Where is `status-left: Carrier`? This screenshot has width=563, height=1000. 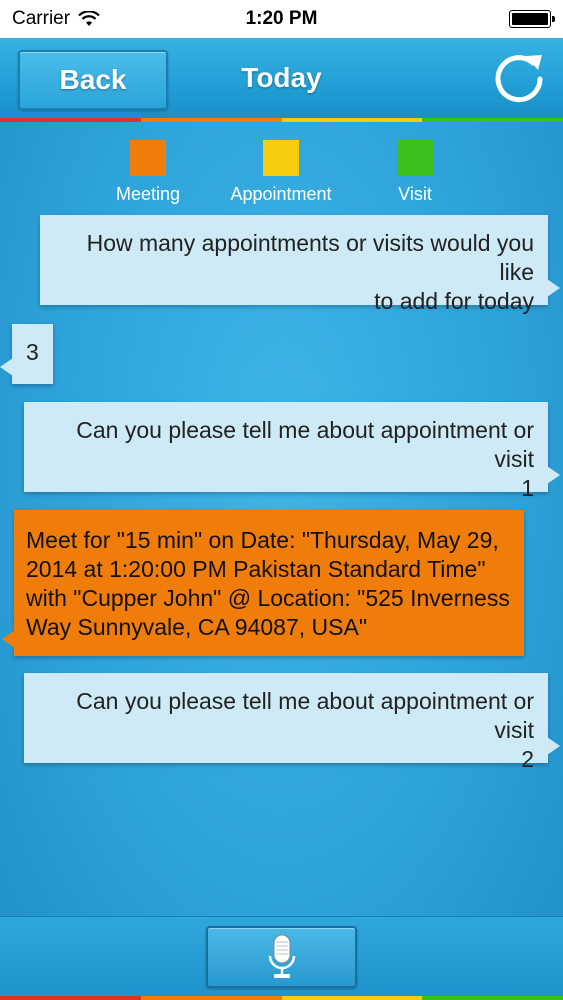
status-left: Carrier is located at coordinates (56, 19).